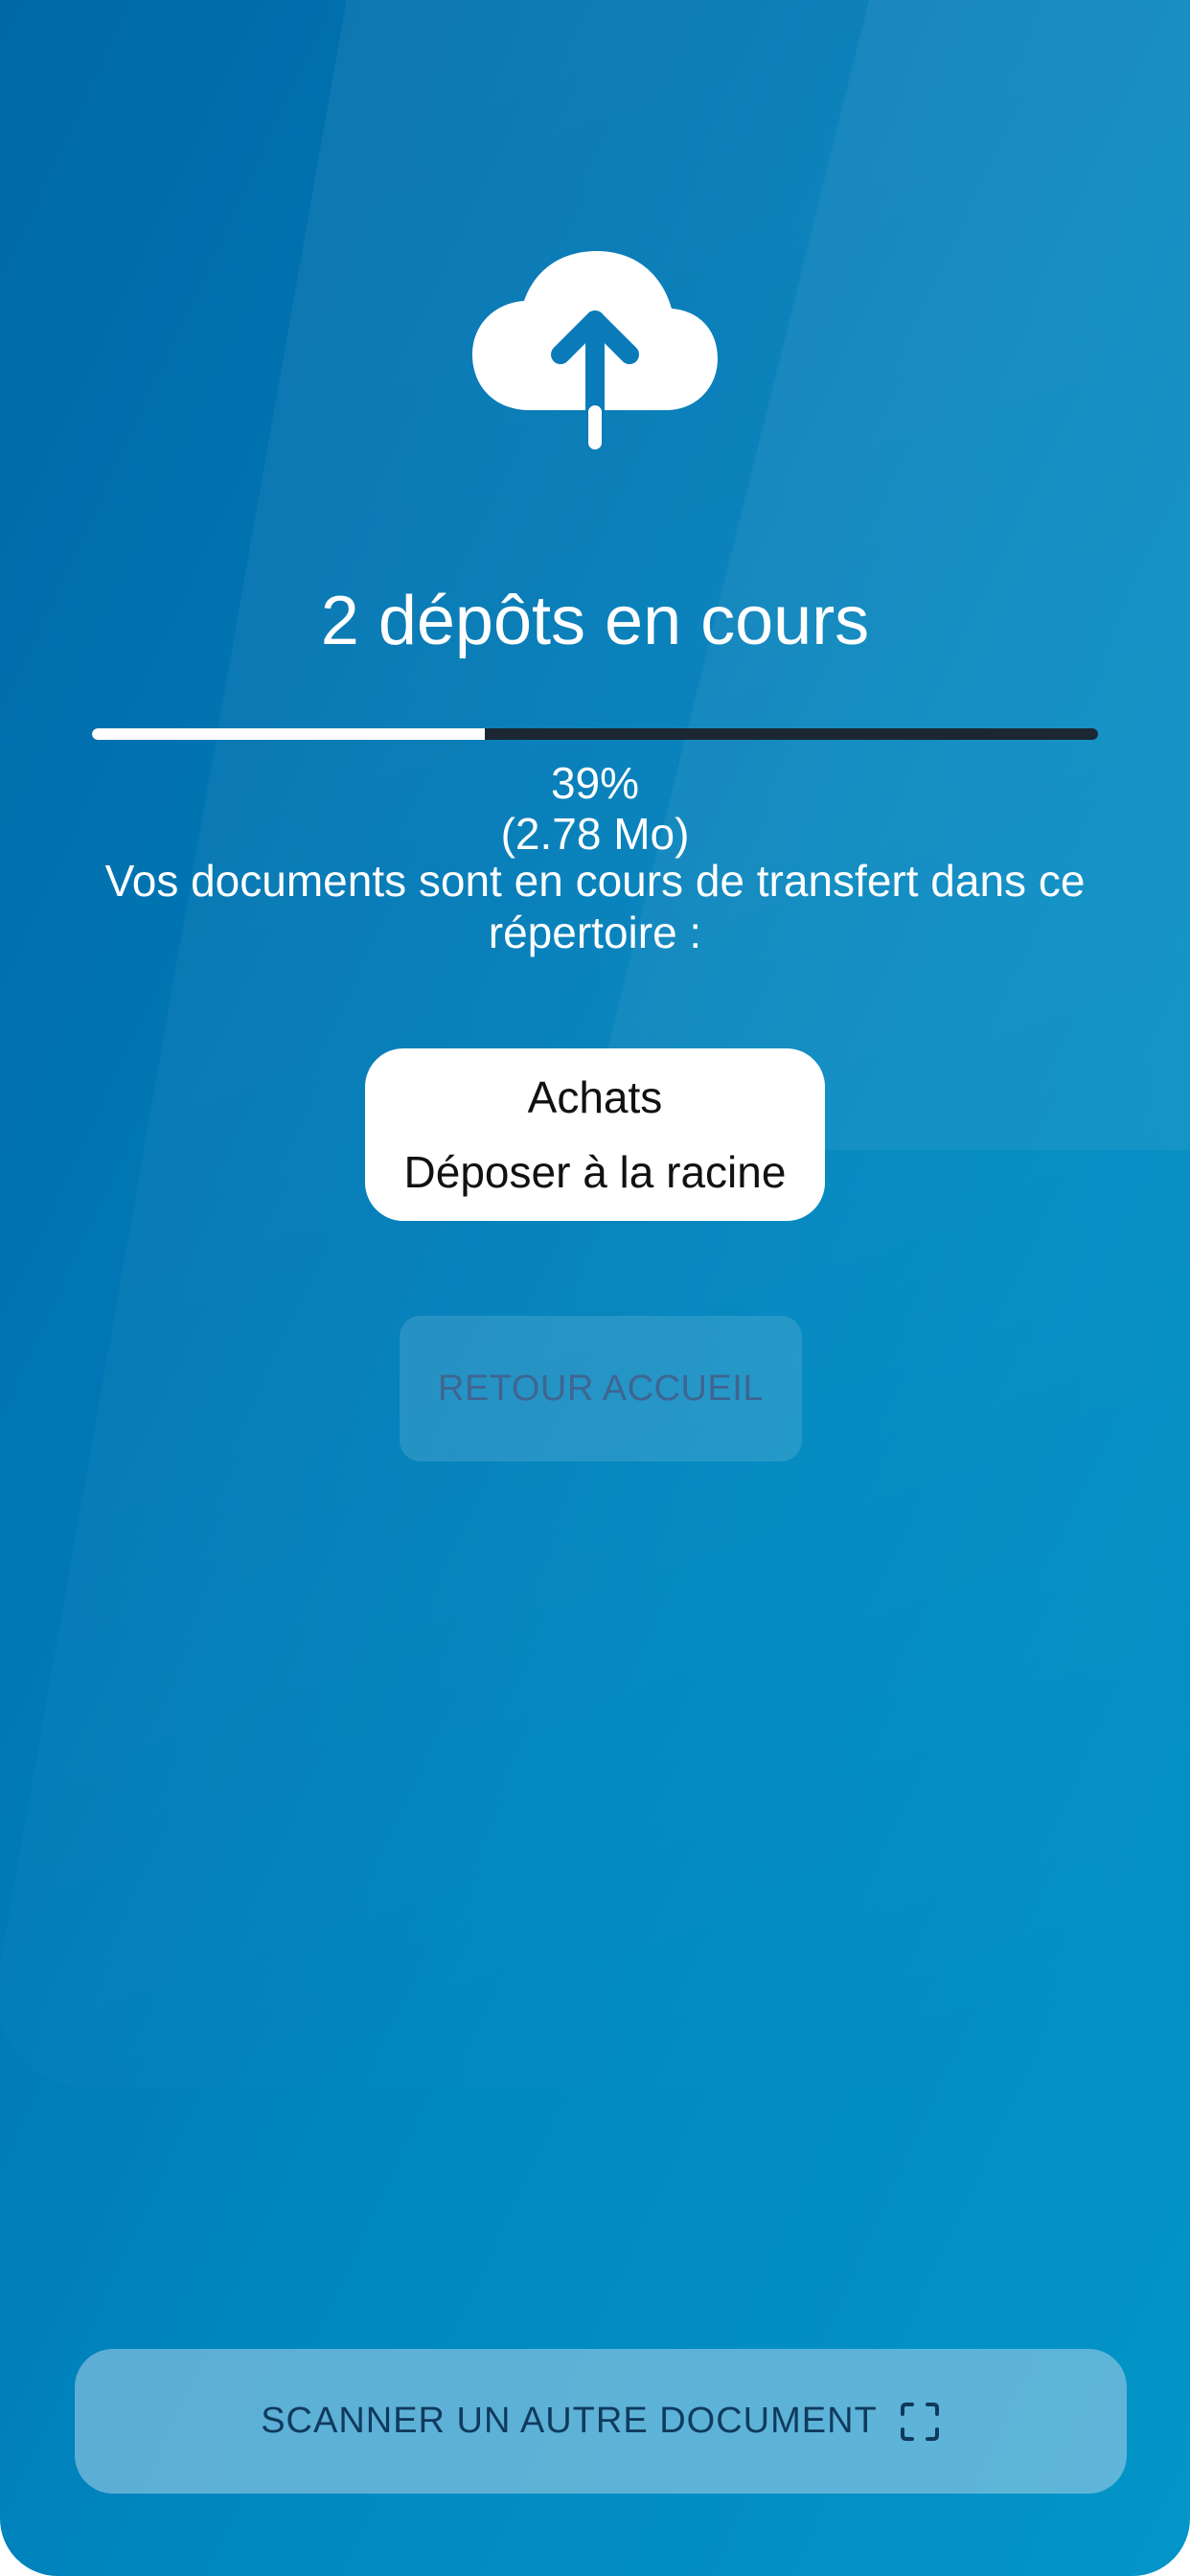  I want to click on upload-progress-bar, so click(595, 734).